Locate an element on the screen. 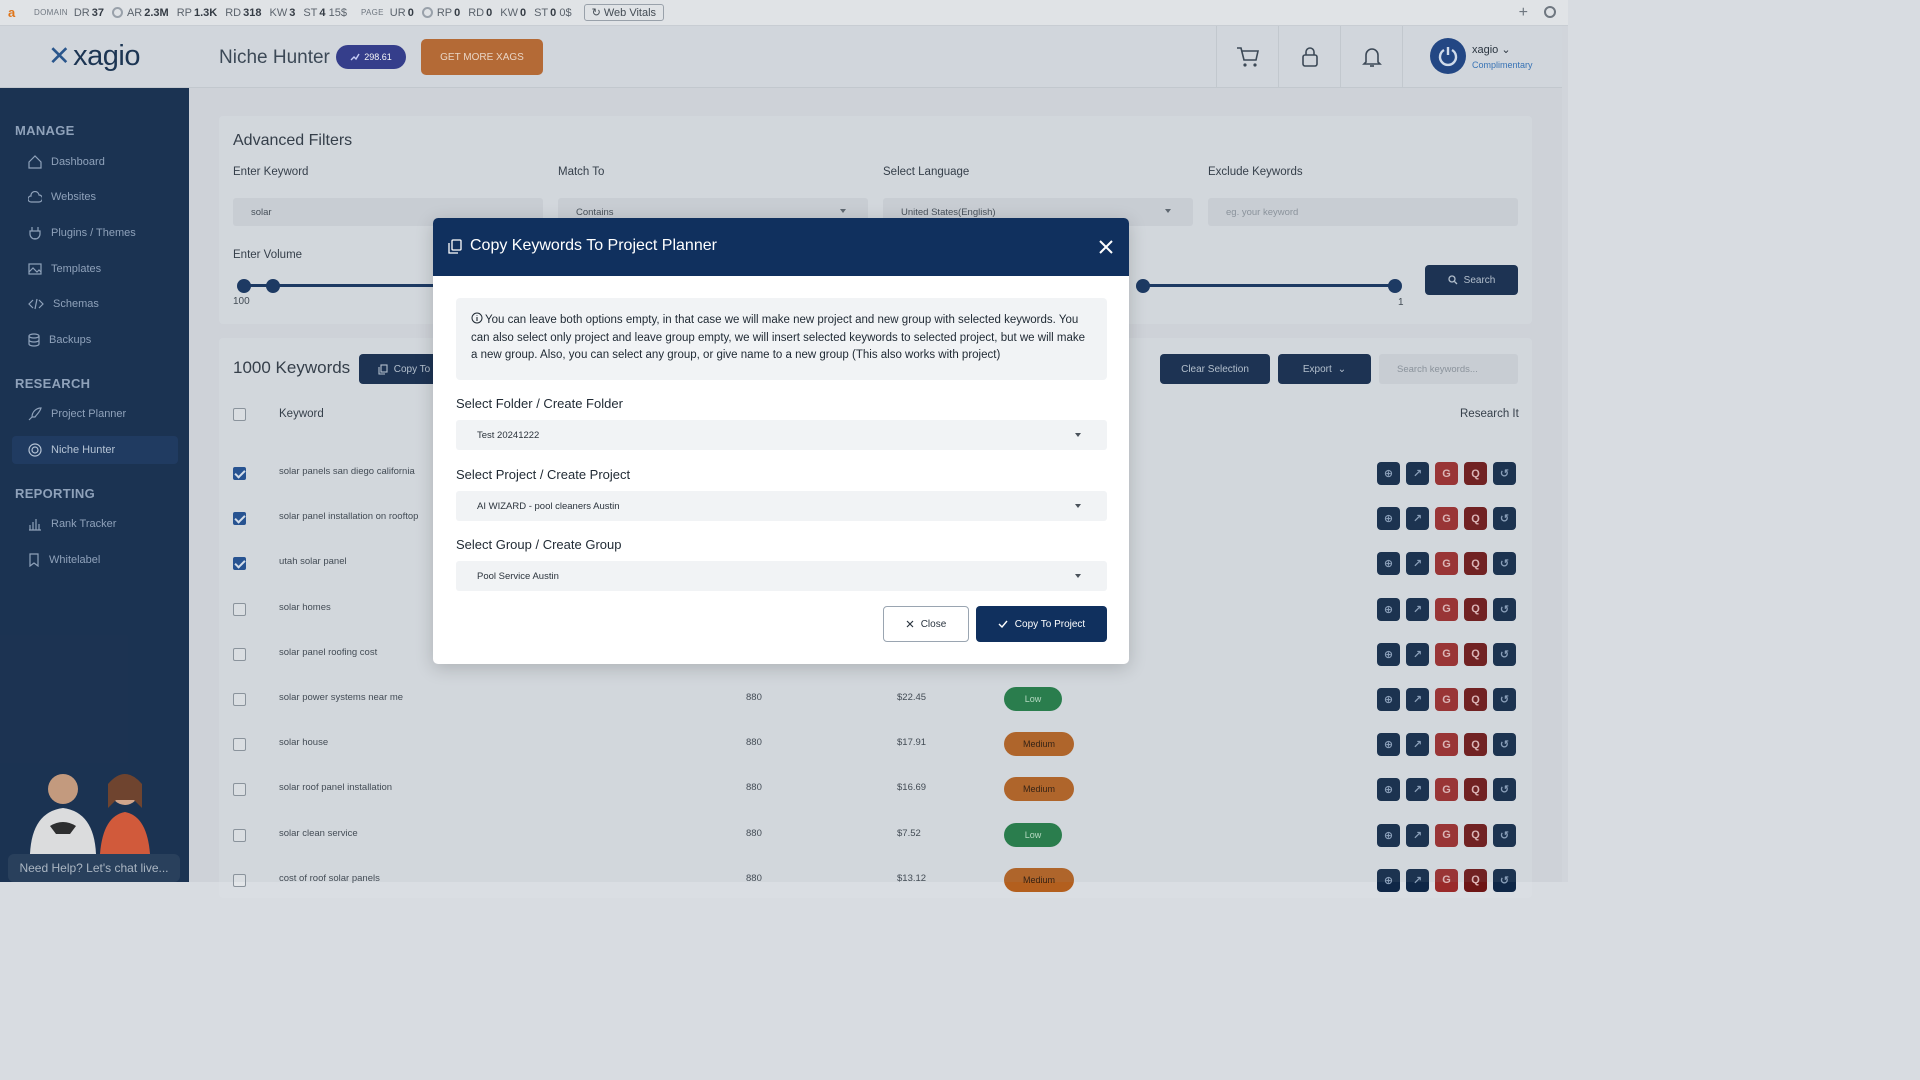 The image size is (1920, 1080). modal-header: Copy Keywords To Project Planner is located at coordinates (781, 247).